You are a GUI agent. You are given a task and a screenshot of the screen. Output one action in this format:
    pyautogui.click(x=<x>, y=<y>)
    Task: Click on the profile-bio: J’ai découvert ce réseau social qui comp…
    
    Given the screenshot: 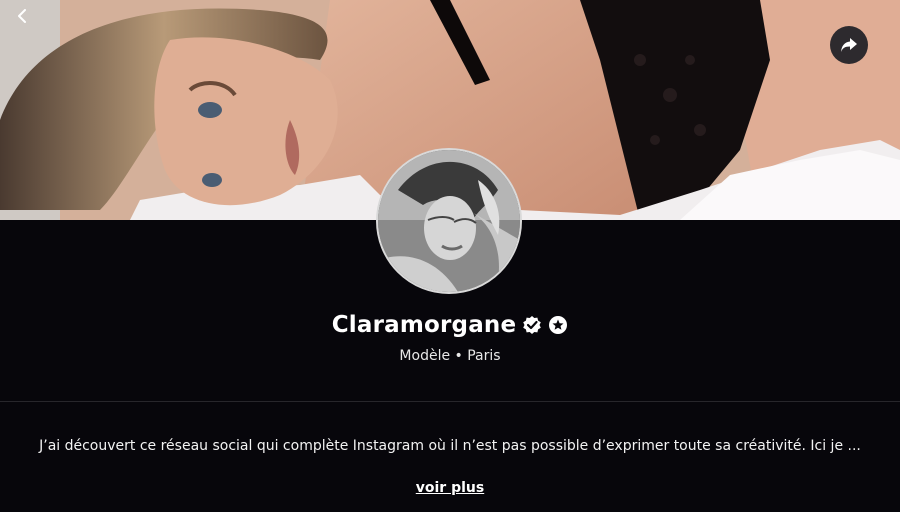 What is the action you would take?
    pyautogui.click(x=450, y=446)
    